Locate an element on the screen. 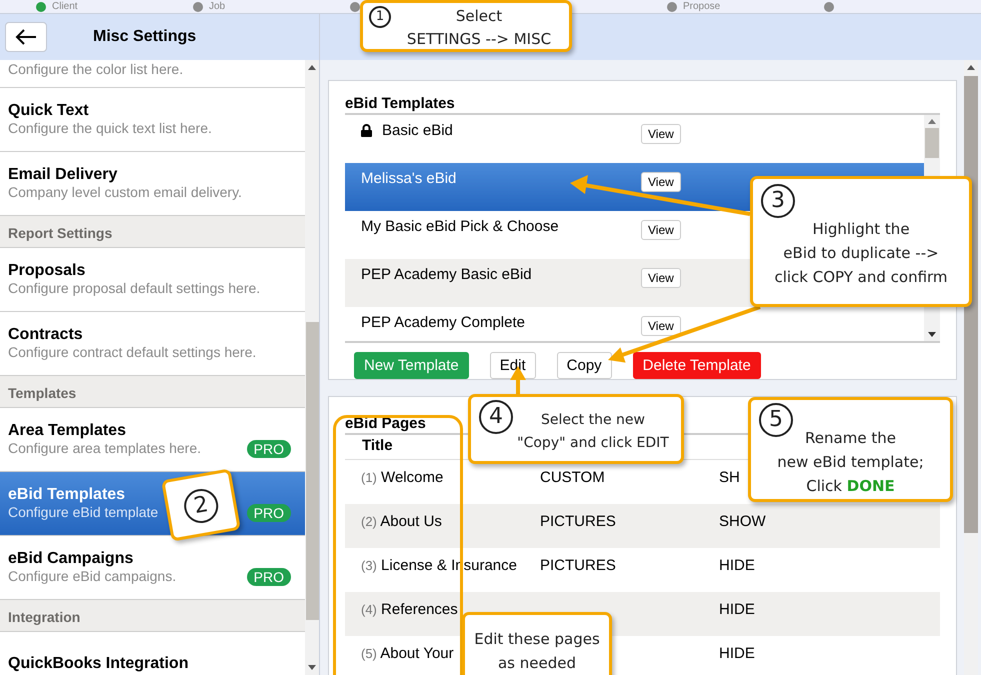 The height and width of the screenshot is (675, 981). table-cell: (1) Welcome is located at coordinates (402, 477).